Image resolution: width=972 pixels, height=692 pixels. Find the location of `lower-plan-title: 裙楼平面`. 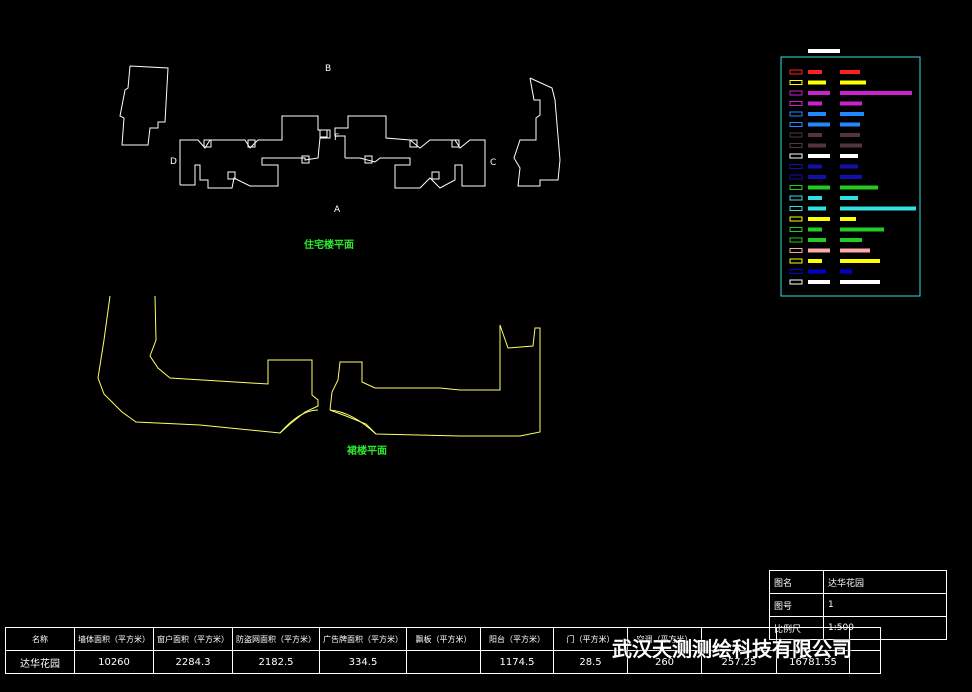

lower-plan-title: 裙楼平面 is located at coordinates (367, 451).